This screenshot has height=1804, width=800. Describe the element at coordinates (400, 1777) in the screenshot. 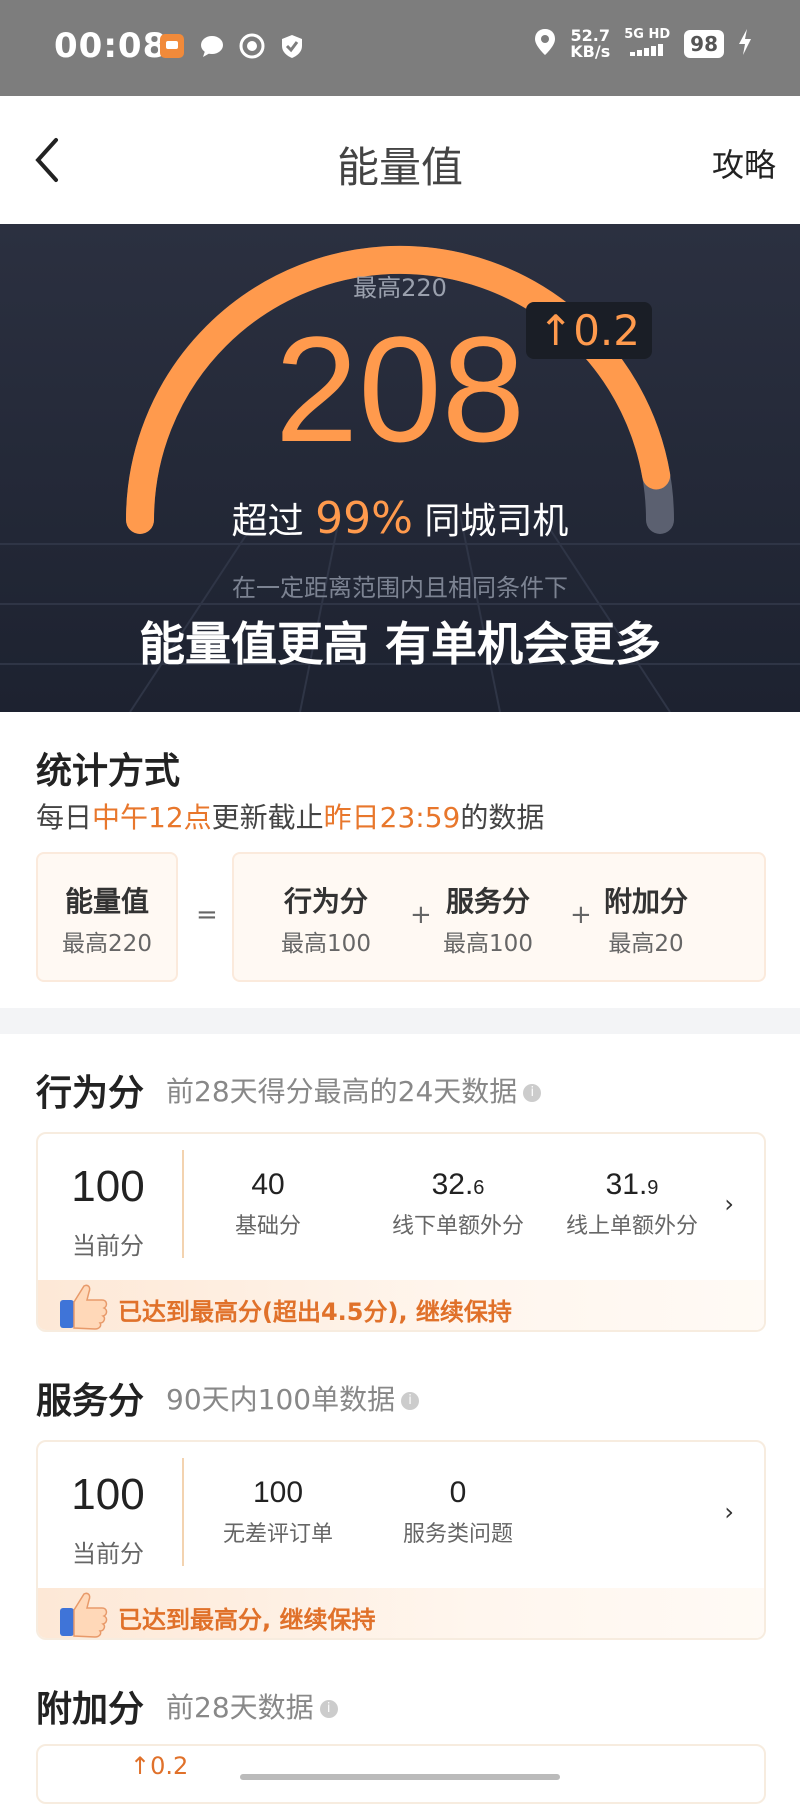

I see `home-indicator` at that location.